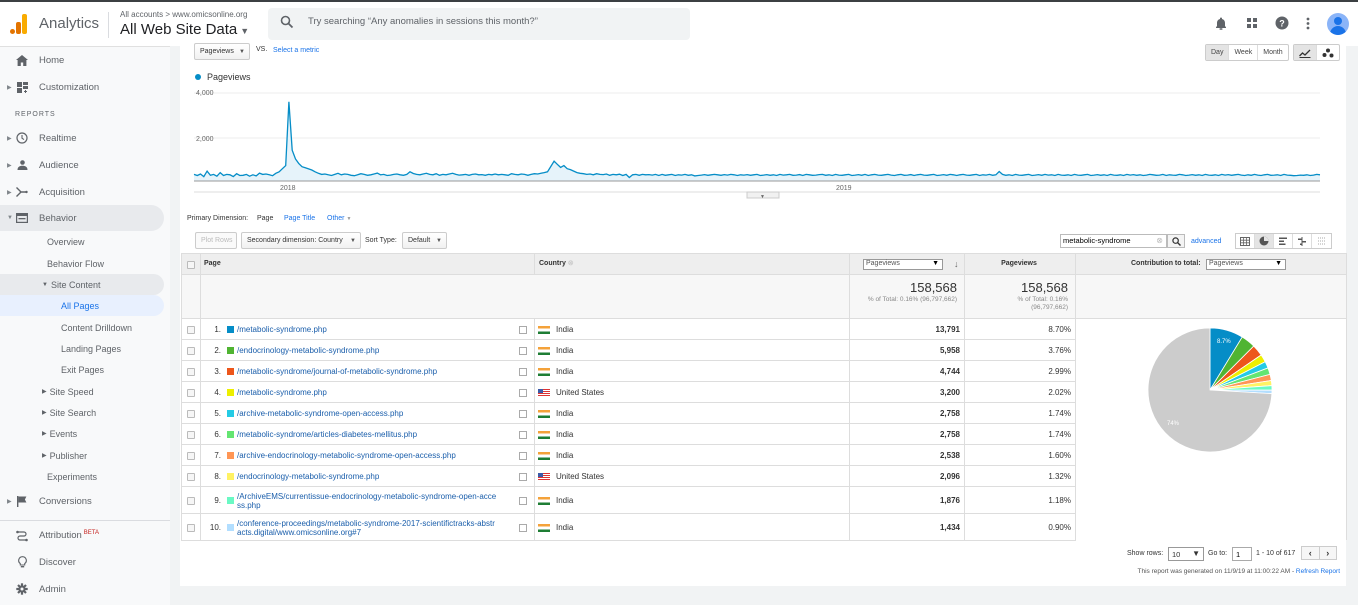 This screenshot has height=605, width=1358. I want to click on sidebar-item-audience: ▶ Audience, so click(82, 165).